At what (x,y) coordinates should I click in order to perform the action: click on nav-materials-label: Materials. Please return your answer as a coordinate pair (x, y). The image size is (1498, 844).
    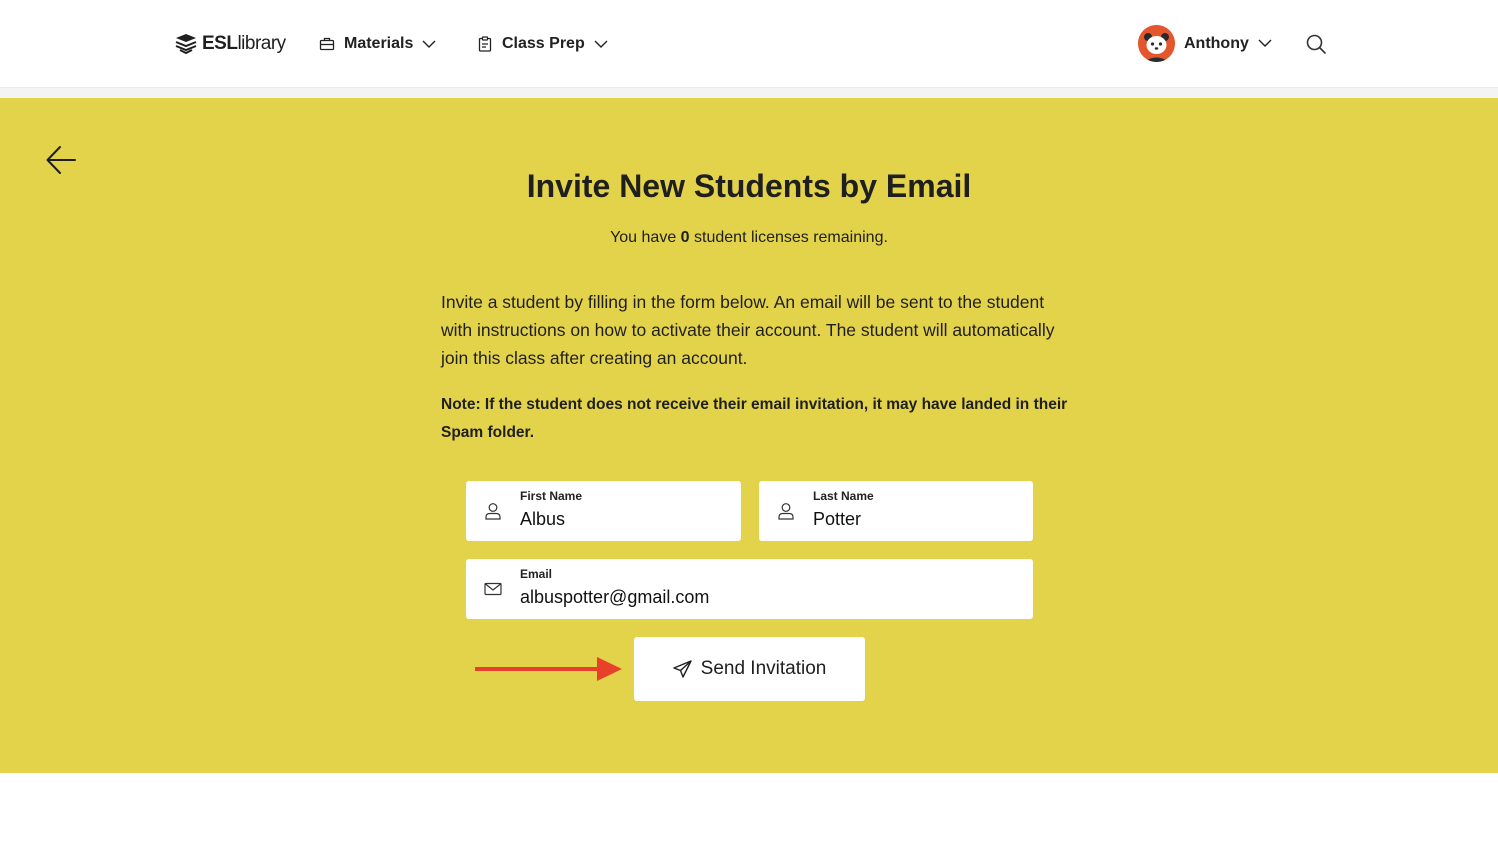
    Looking at the image, I should click on (379, 43).